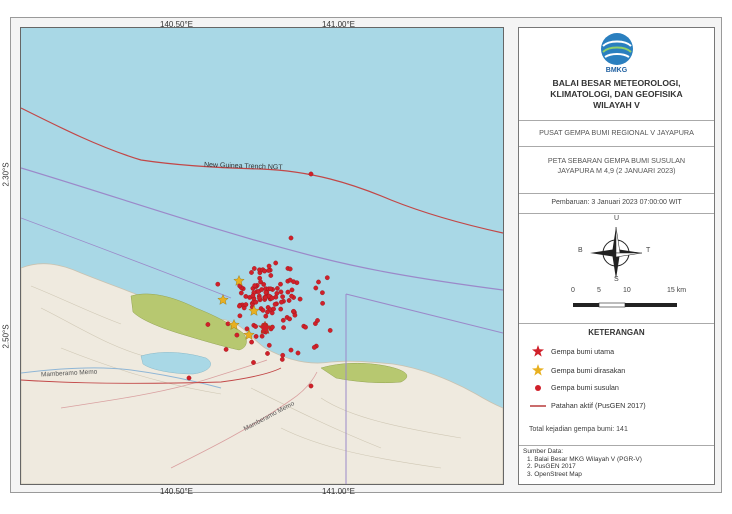 Image resolution: width=732 pixels, height=514 pixels. Describe the element at coordinates (616, 252) in the screenshot. I see `compass-rose-icon` at that location.